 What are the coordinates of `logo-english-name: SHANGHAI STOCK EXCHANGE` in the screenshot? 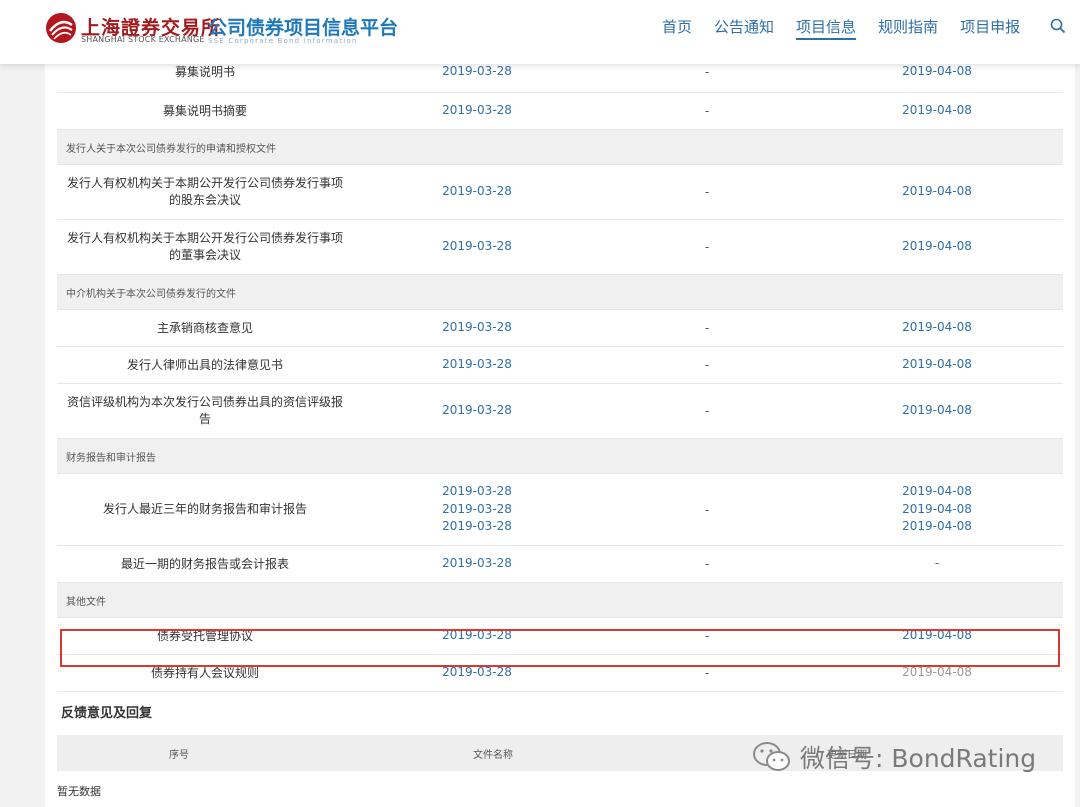 It's located at (143, 39).